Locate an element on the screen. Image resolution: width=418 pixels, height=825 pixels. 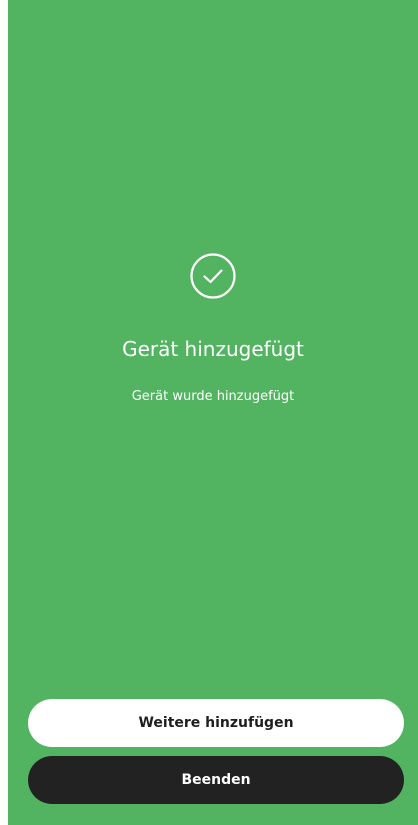
add-more-button: Weitere hinzufügen is located at coordinates (216, 723).